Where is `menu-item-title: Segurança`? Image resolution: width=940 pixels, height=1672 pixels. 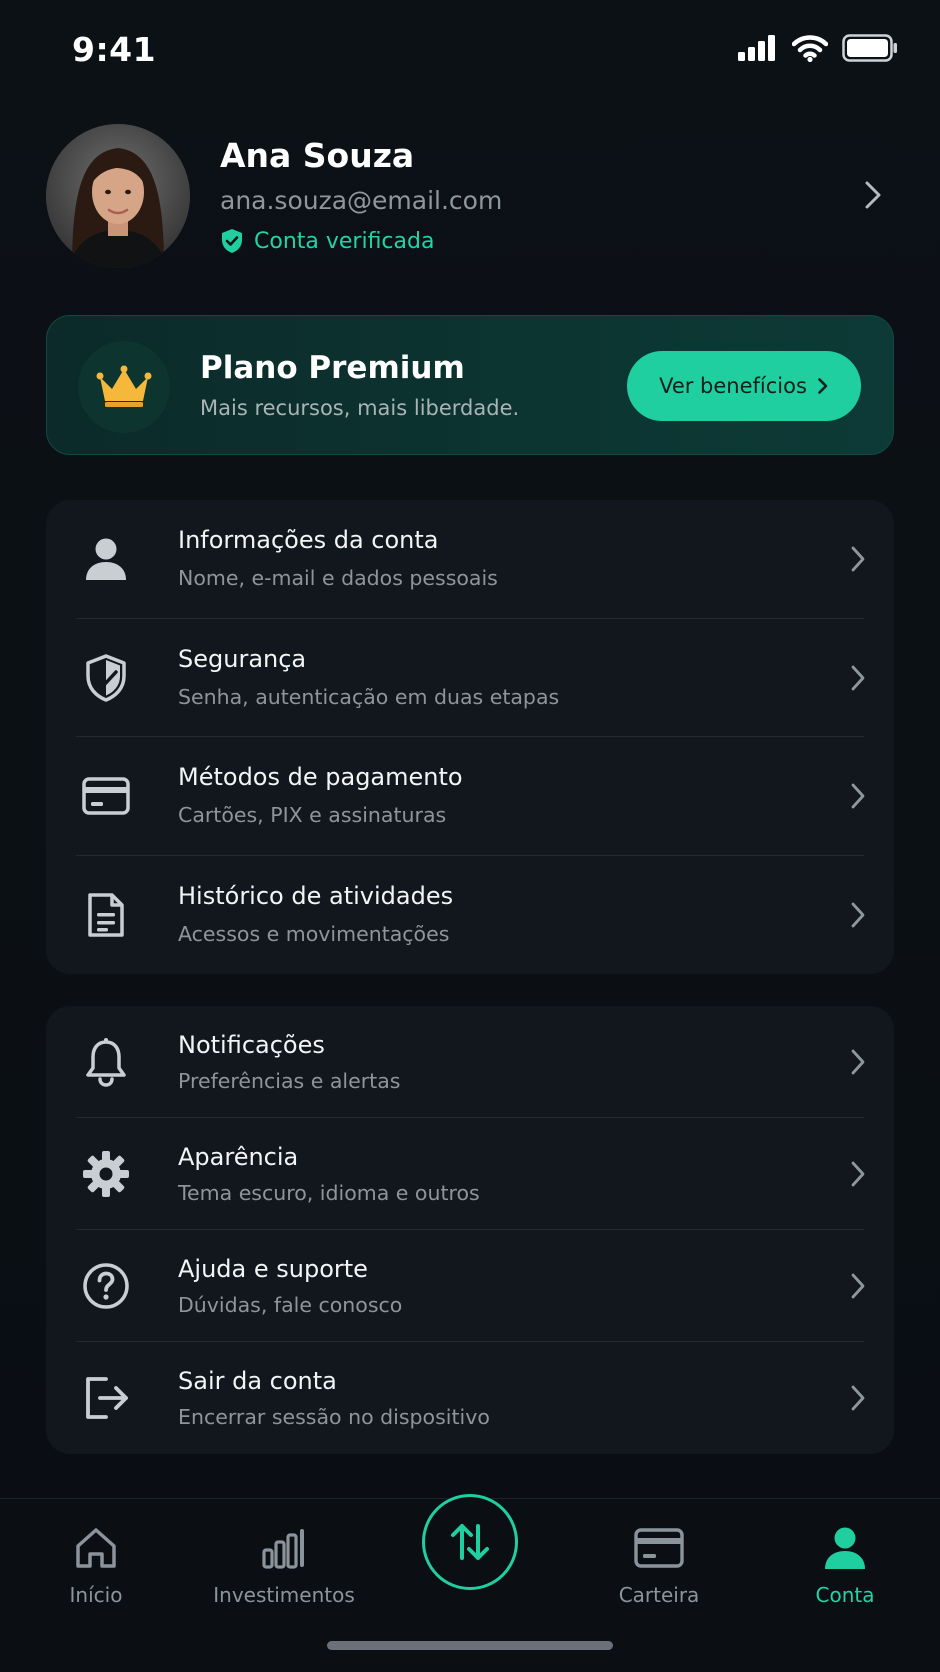
menu-item-title: Segurança is located at coordinates (242, 658).